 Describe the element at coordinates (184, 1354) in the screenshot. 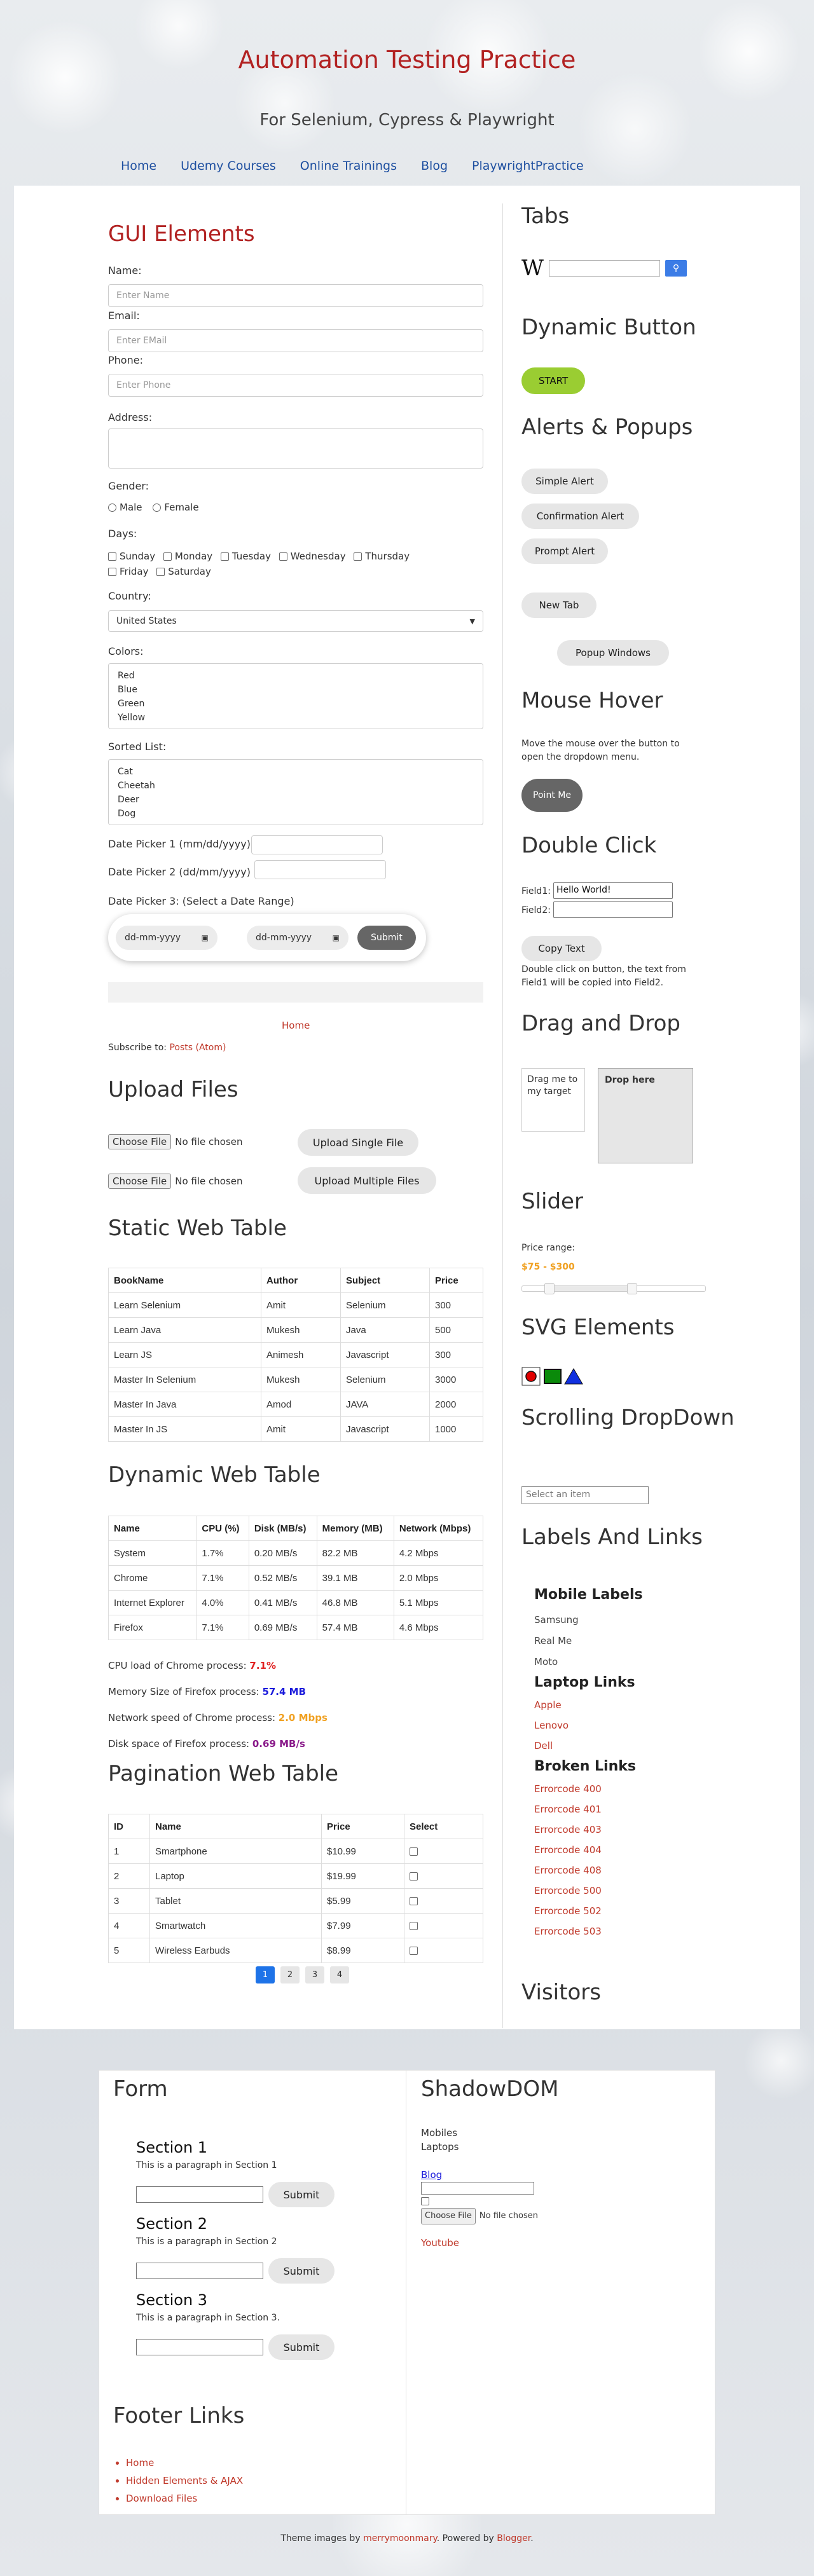

I see `table-cell: Learn JS` at that location.